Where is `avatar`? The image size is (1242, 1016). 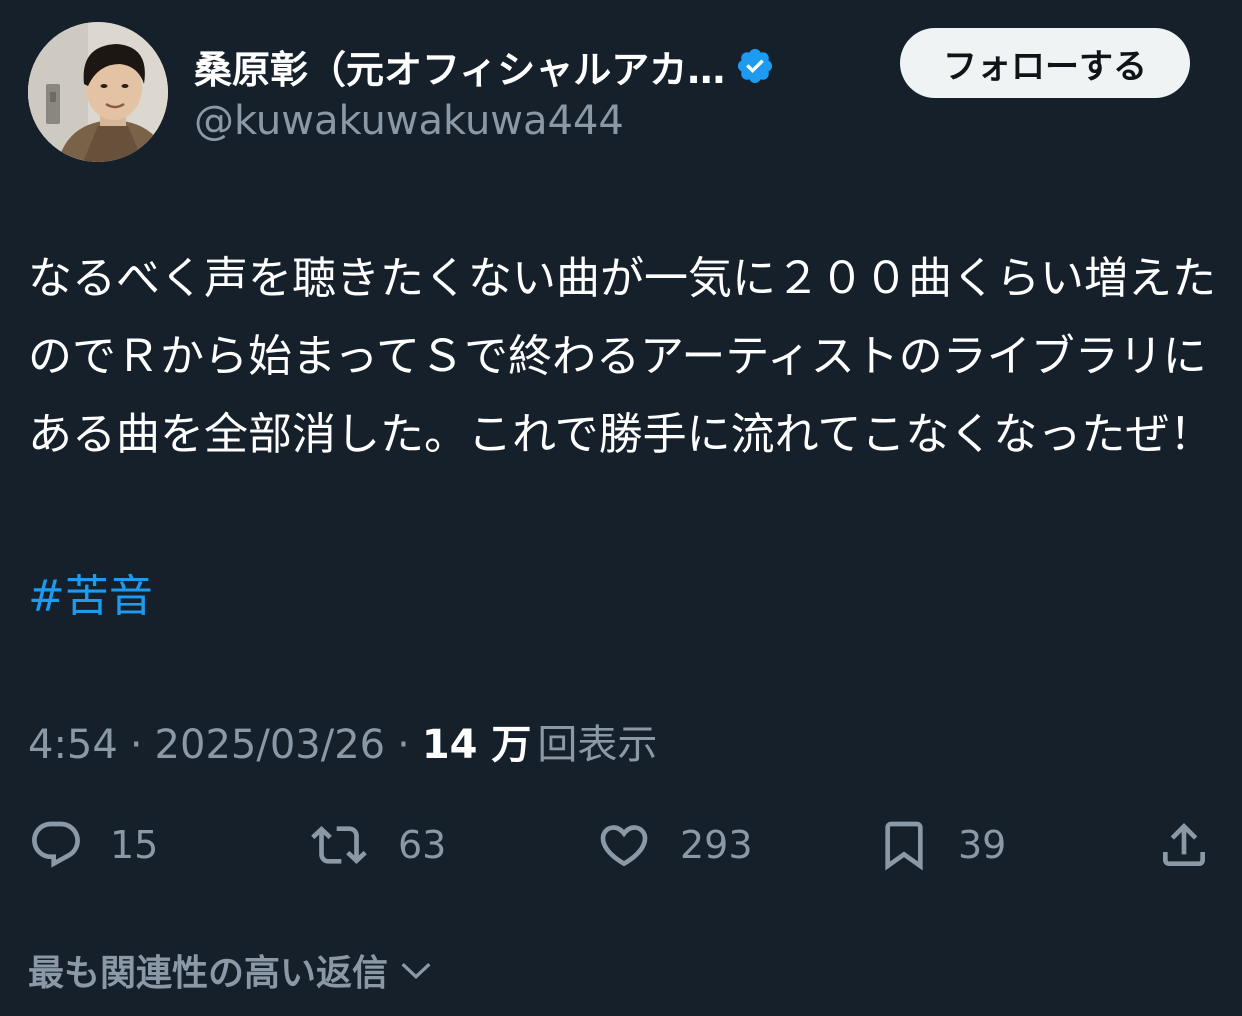 avatar is located at coordinates (98, 92).